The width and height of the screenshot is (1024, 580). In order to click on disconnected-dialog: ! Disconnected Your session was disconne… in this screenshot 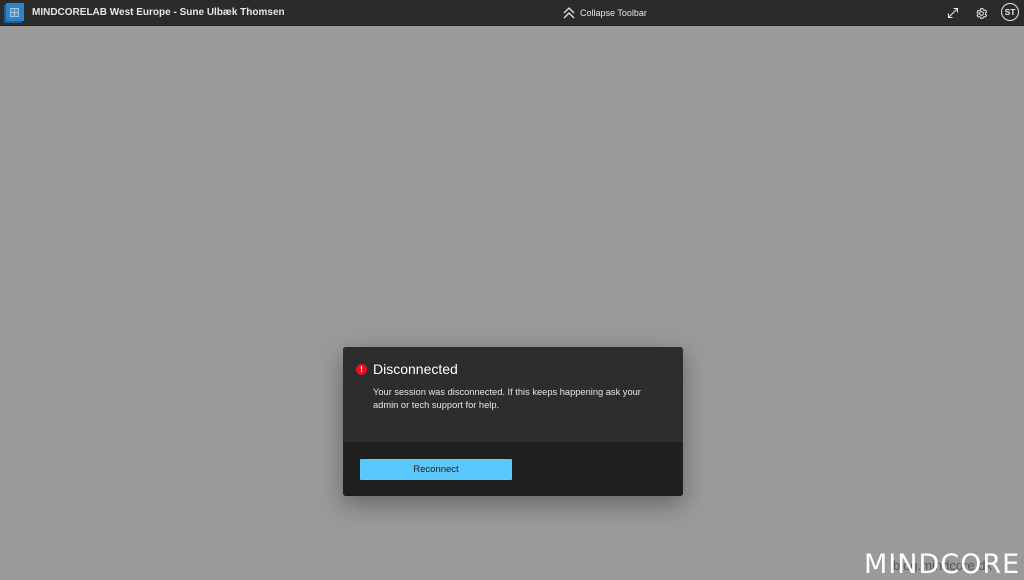, I will do `click(513, 421)`.